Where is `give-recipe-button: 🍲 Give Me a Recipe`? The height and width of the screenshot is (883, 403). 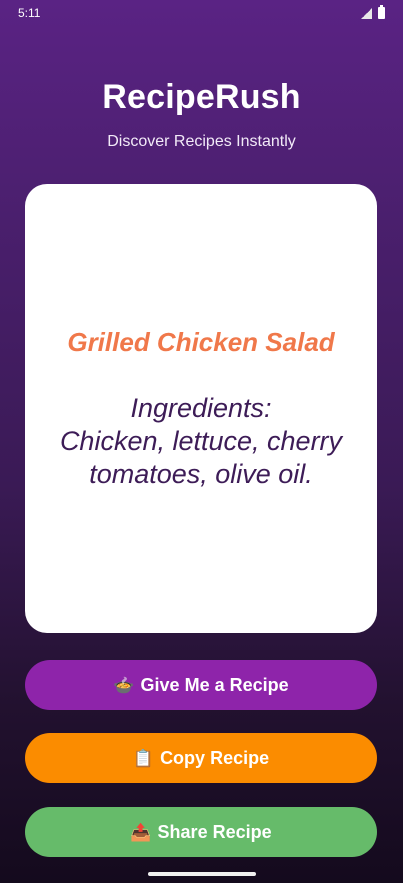
give-recipe-button: 🍲 Give Me a Recipe is located at coordinates (201, 685).